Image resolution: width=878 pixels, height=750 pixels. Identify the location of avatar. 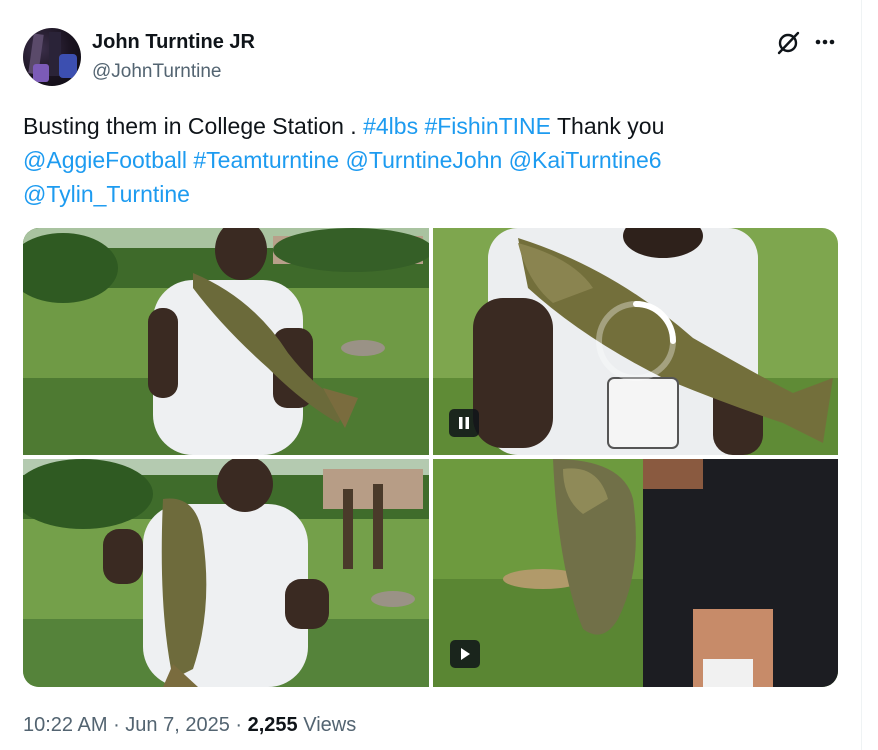
(52, 57).